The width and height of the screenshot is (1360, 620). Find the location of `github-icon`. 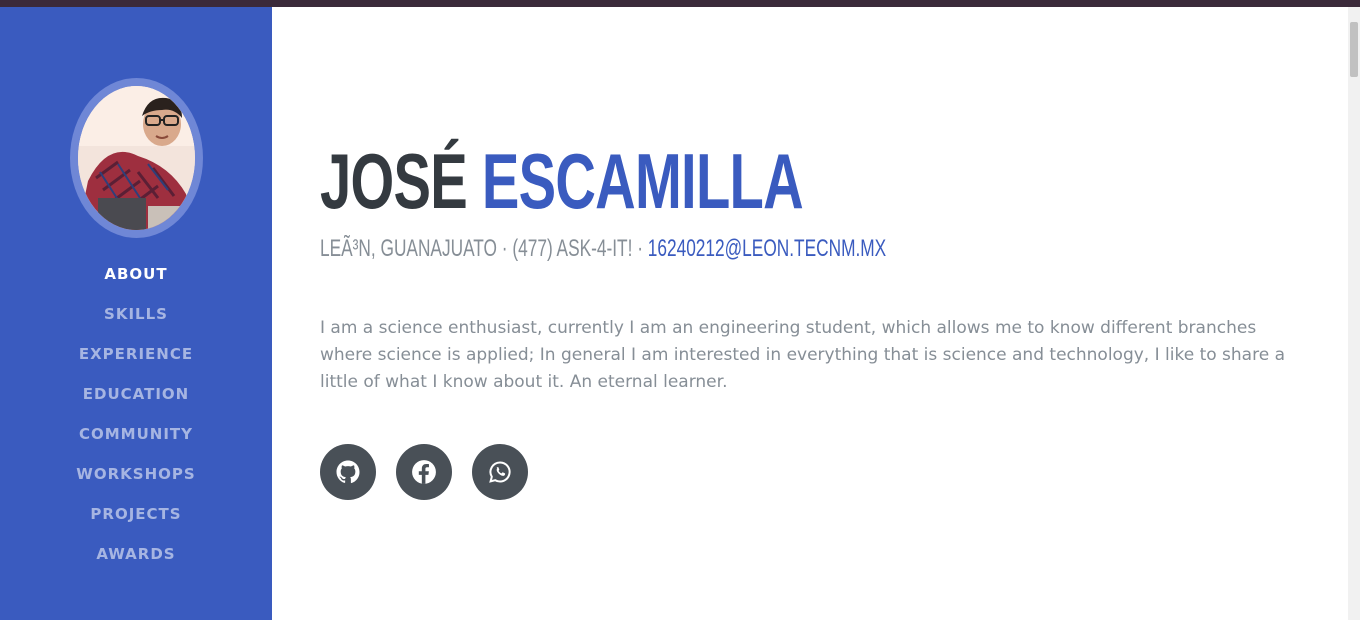

github-icon is located at coordinates (348, 472).